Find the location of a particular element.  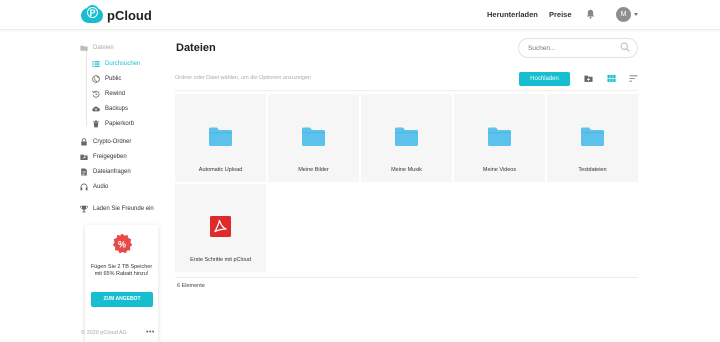

sidebar-item-papierkorb: Papierkorb is located at coordinates (113, 124).